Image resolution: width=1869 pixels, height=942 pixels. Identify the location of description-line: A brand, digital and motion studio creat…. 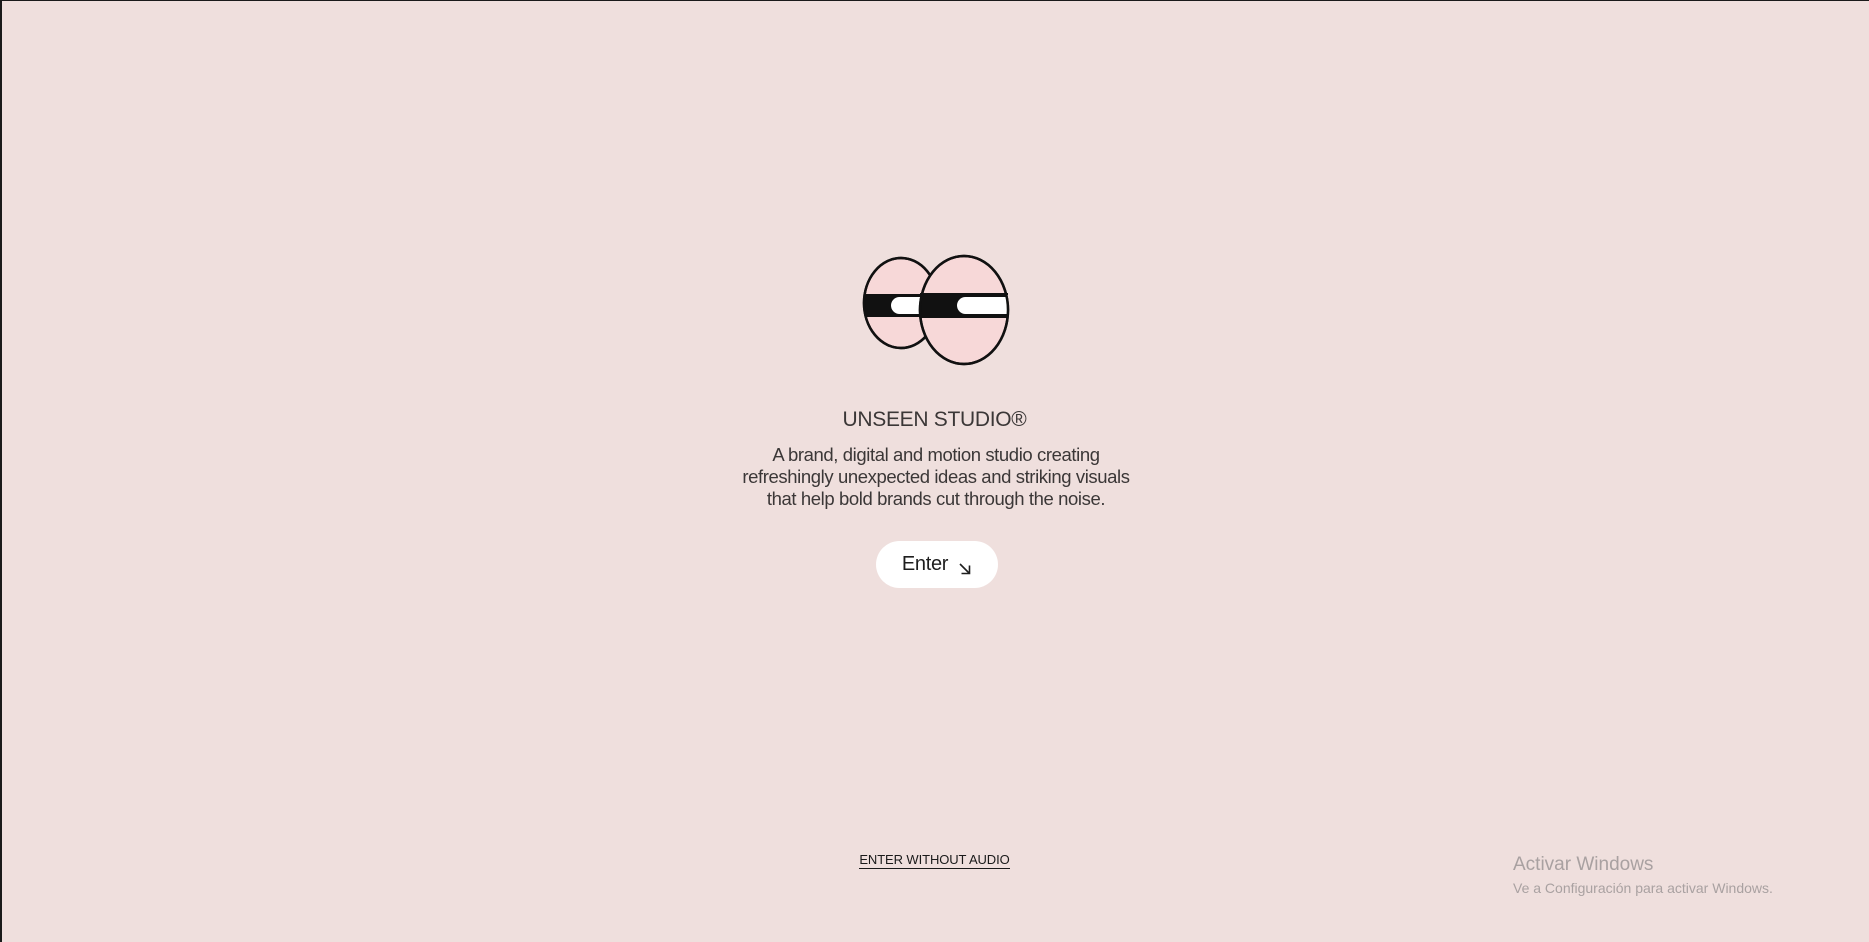
(936, 454).